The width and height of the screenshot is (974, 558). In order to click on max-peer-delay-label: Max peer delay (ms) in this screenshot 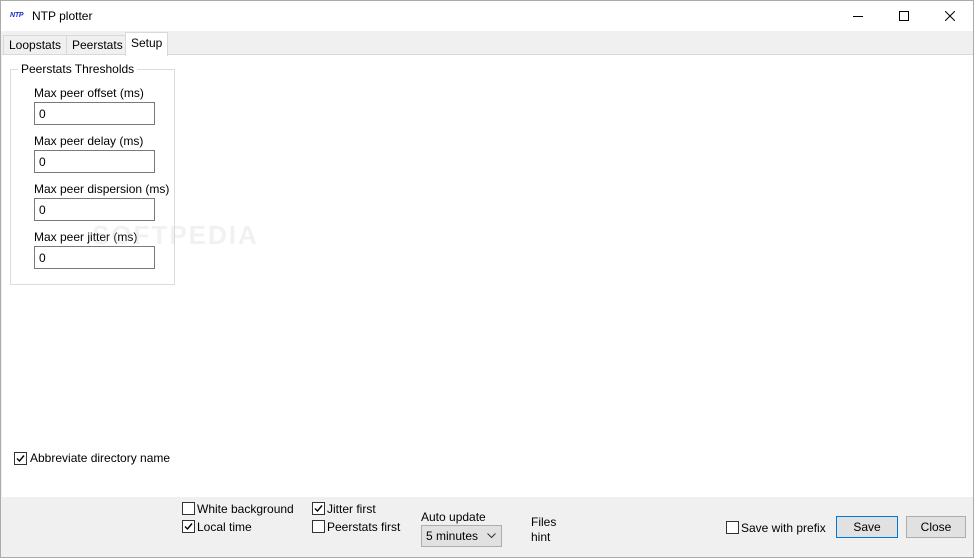, I will do `click(89, 141)`.